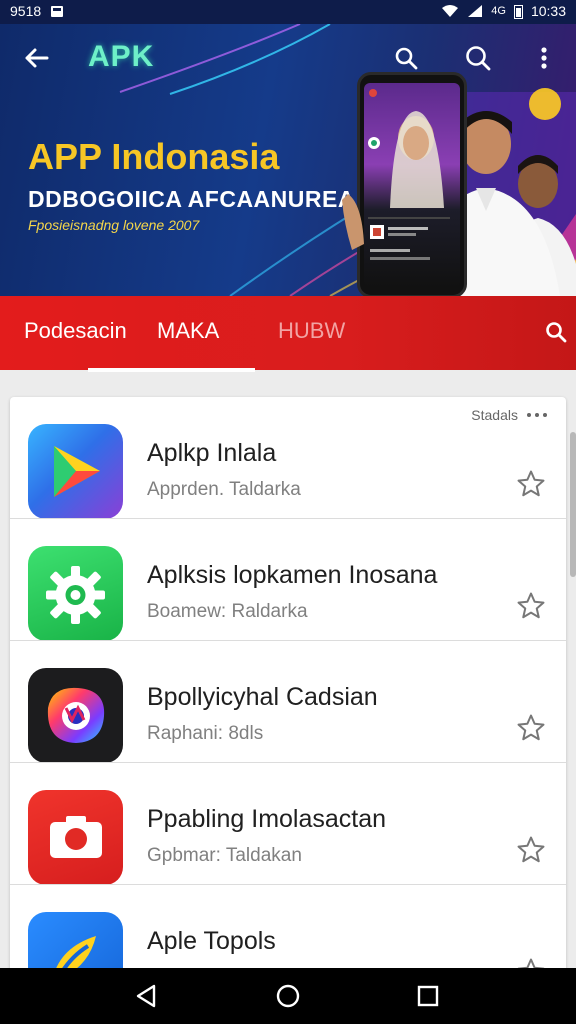  Describe the element at coordinates (224, 855) in the screenshot. I see `app-subtitle: Gpbmar: Taldakan` at that location.